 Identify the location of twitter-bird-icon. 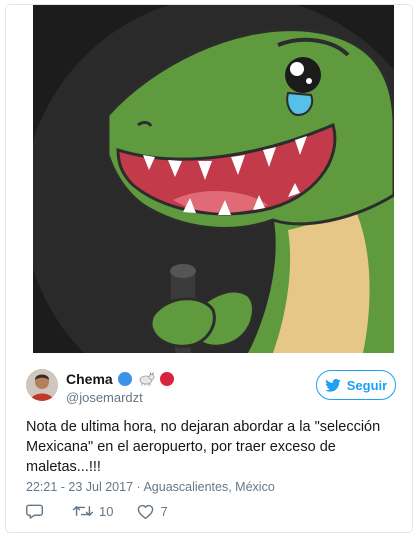
(332, 385).